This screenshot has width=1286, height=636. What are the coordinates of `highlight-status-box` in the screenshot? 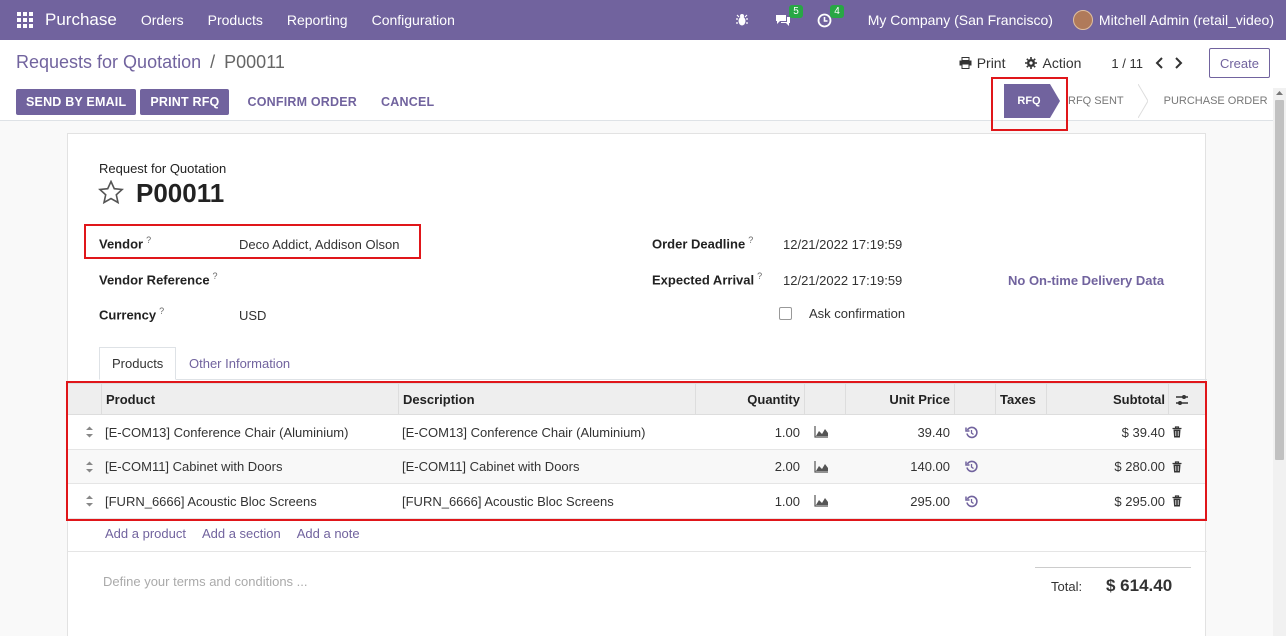 It's located at (1029, 104).